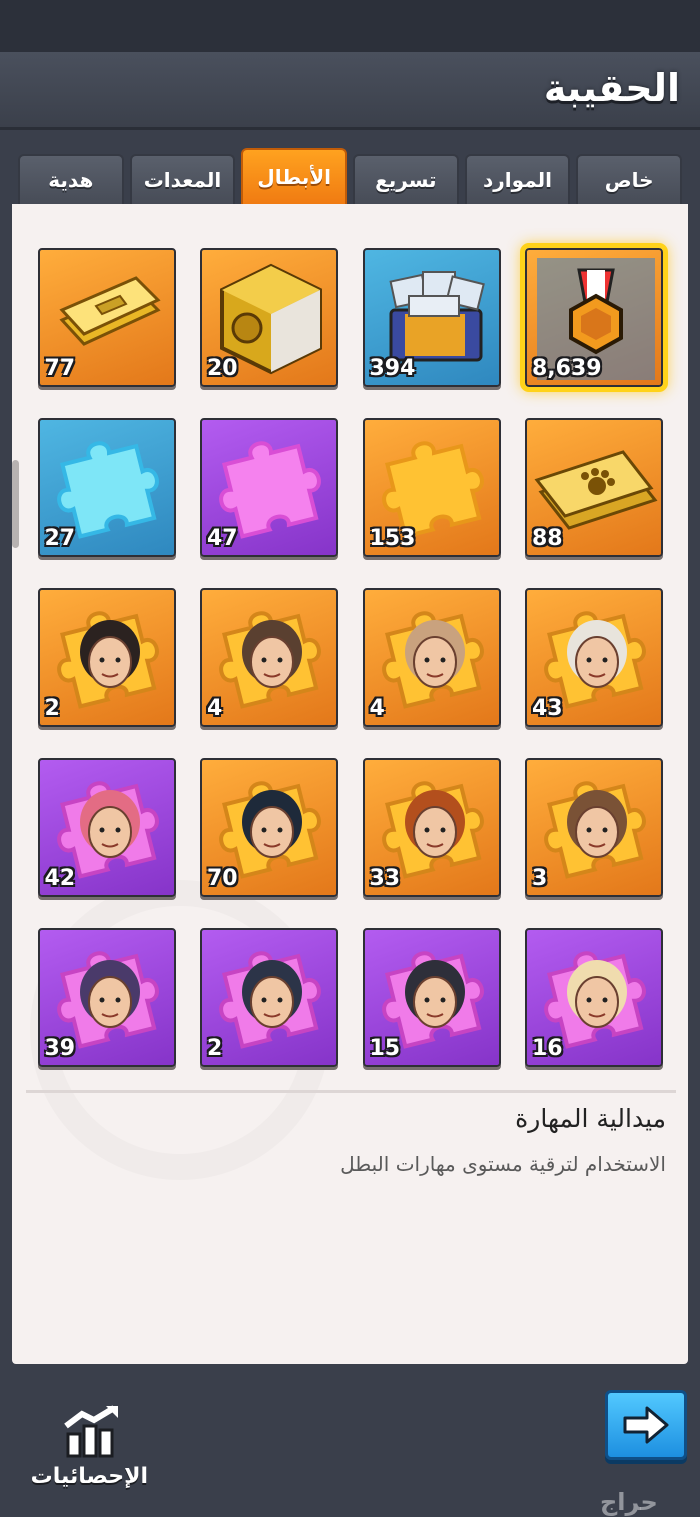 The height and width of the screenshot is (1517, 700). Describe the element at coordinates (294, 182) in the screenshot. I see `tab-heroes: الأبطال` at that location.